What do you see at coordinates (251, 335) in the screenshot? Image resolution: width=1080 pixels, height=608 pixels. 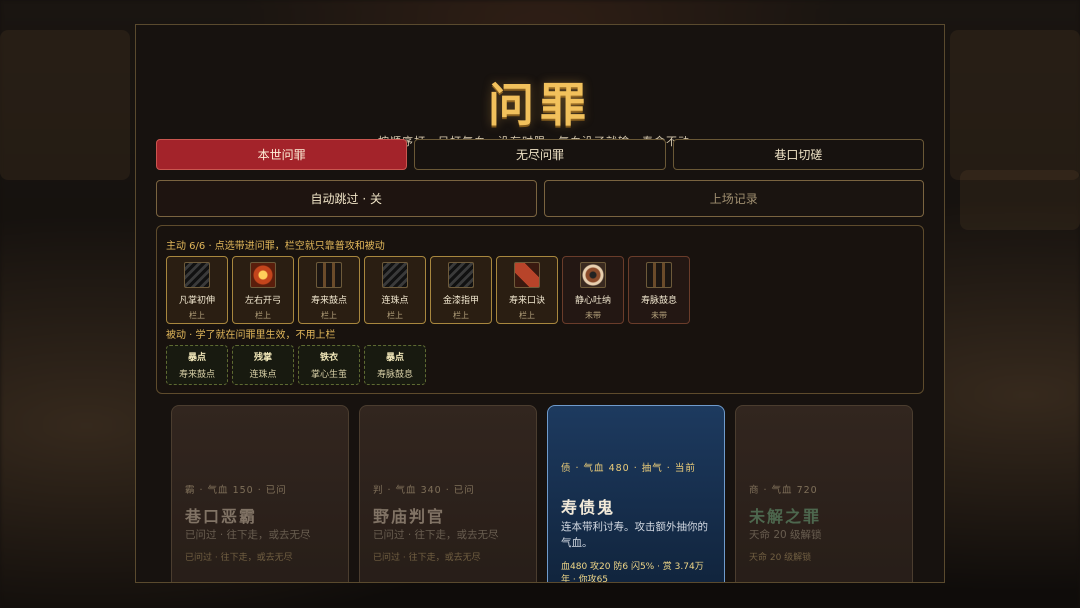 I see `passive-skills-hint: 被动 · 学了就在问罪里生效，不用上栏` at bounding box center [251, 335].